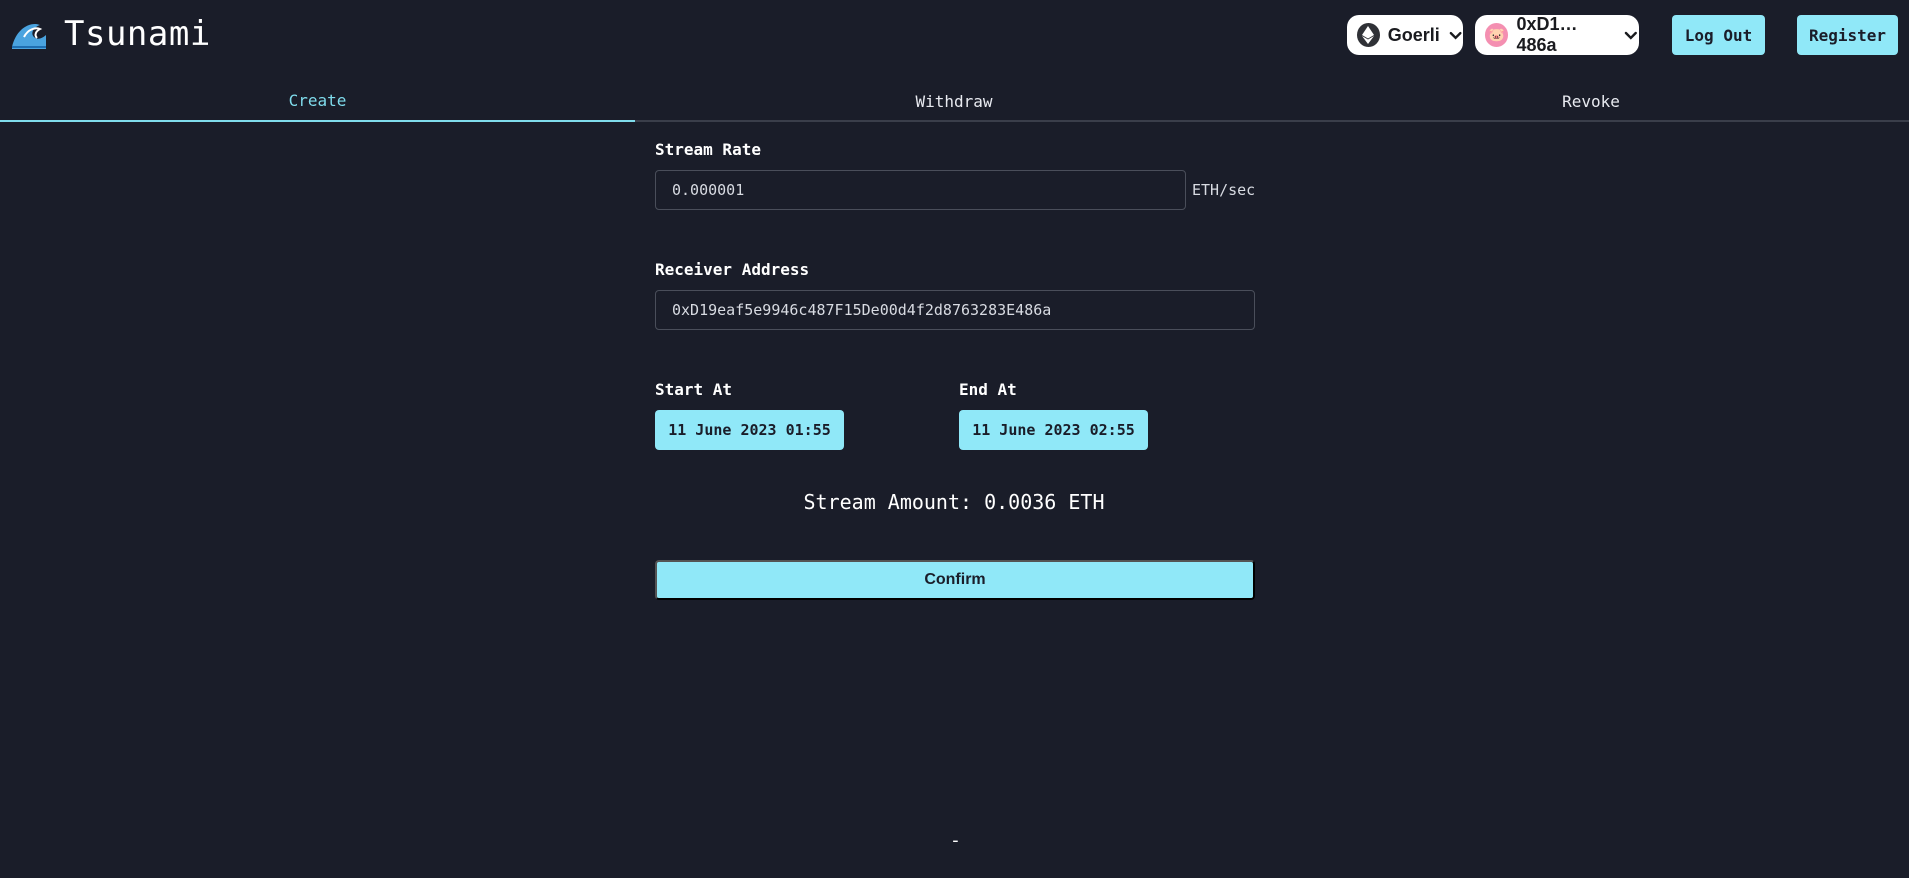  What do you see at coordinates (29, 36) in the screenshot?
I see `wave-icon` at bounding box center [29, 36].